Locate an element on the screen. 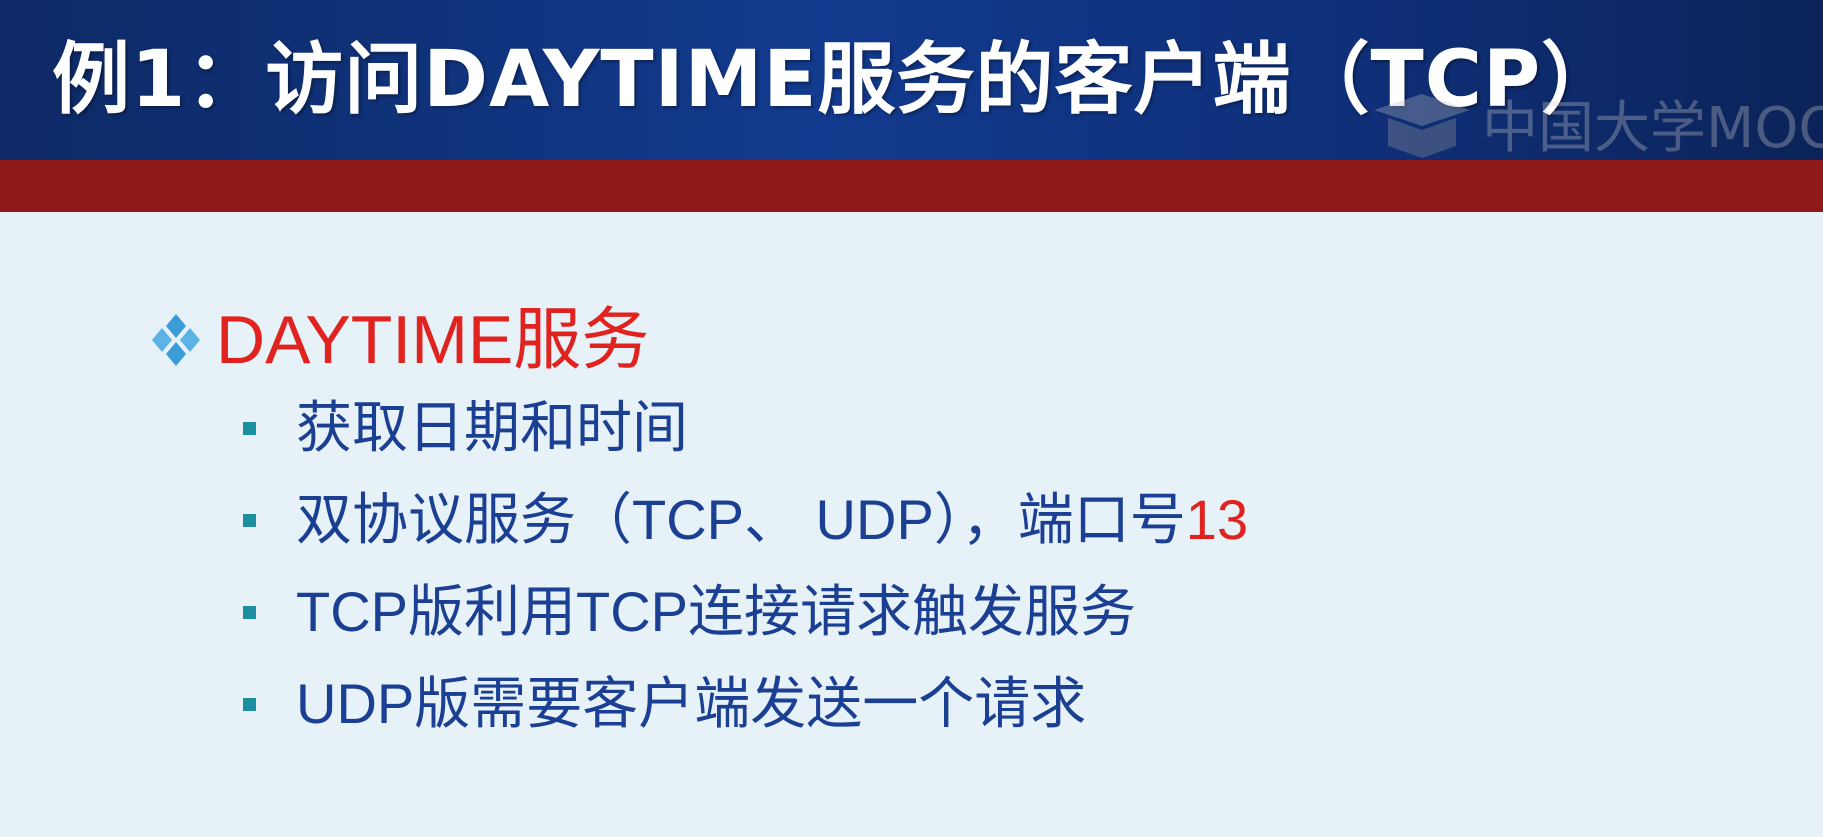  list-item-label: 双协议服务（TCP、 UDP），端口号 is located at coordinates (741, 519).